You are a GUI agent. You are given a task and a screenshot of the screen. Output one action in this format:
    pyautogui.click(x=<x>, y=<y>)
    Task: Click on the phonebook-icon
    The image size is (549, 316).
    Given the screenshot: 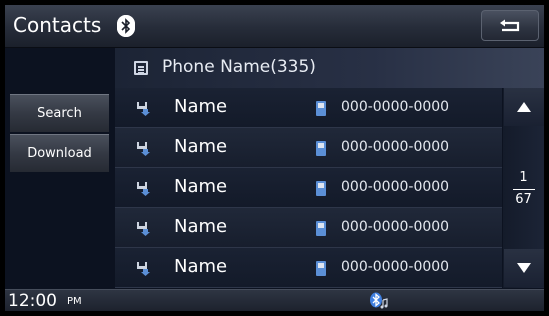 What is the action you would take?
    pyautogui.click(x=141, y=68)
    